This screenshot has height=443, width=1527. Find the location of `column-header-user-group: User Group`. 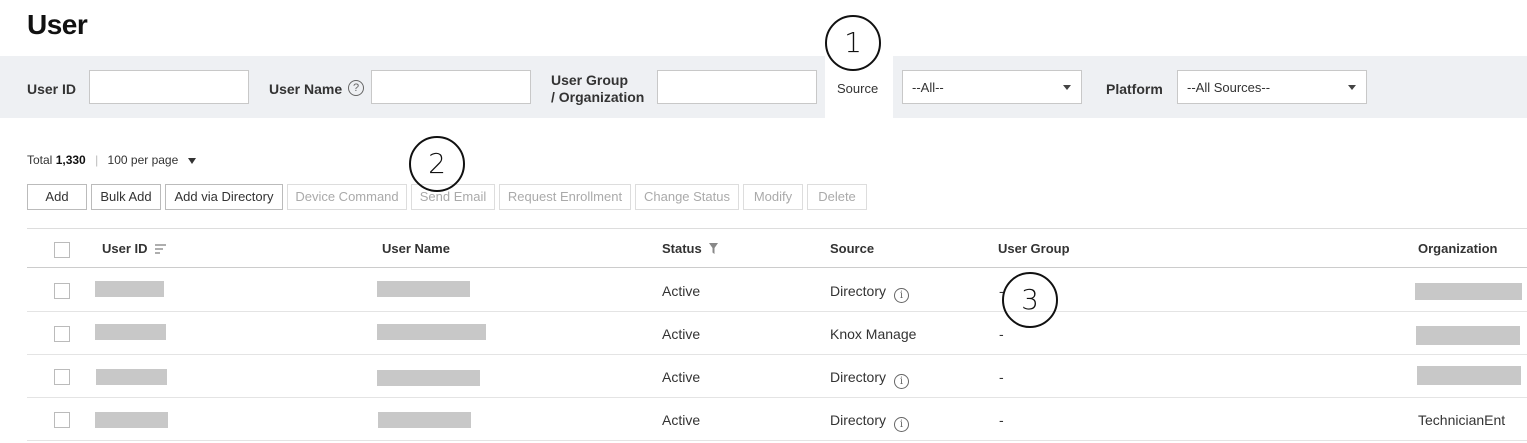

column-header-user-group: User Group is located at coordinates (1034, 248).